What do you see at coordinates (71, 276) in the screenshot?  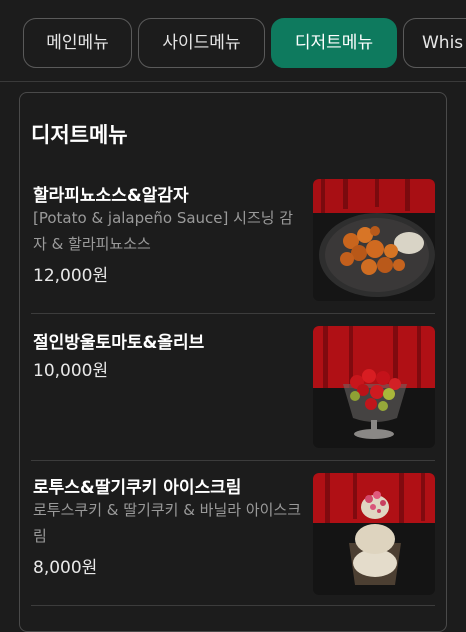 I see `menu-item-price: 12,000원` at bounding box center [71, 276].